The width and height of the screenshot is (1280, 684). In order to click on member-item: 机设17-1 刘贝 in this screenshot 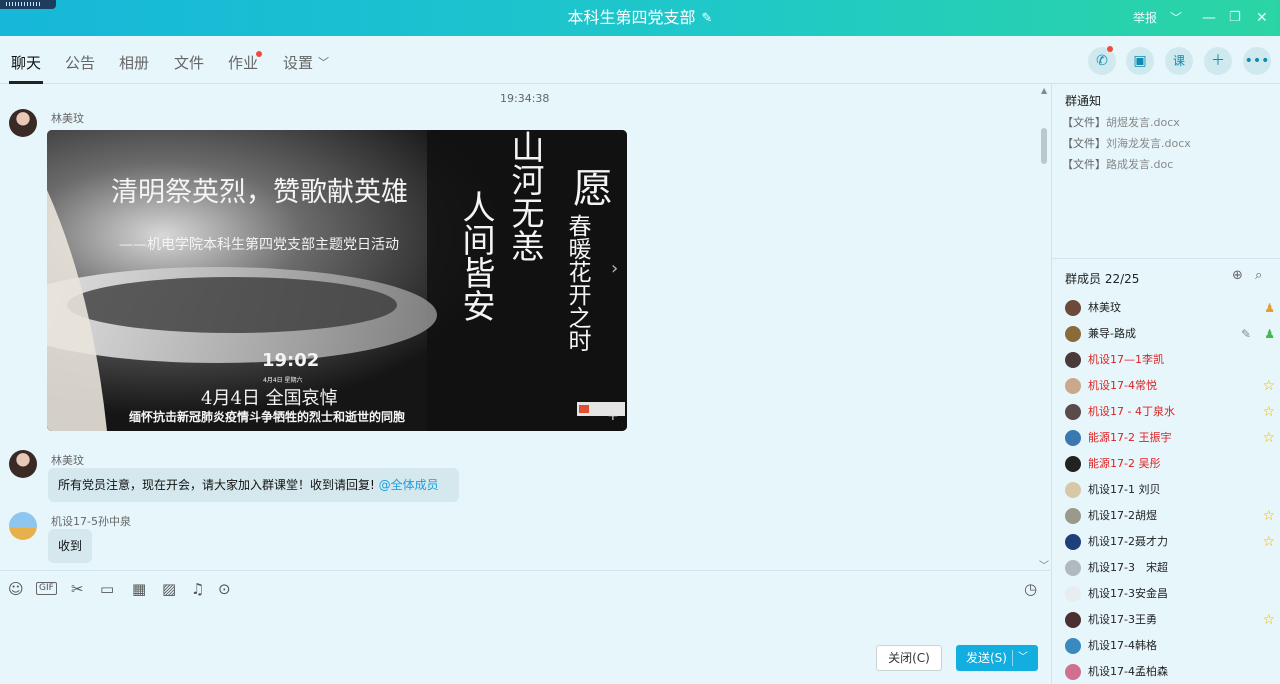, I will do `click(1170, 490)`.